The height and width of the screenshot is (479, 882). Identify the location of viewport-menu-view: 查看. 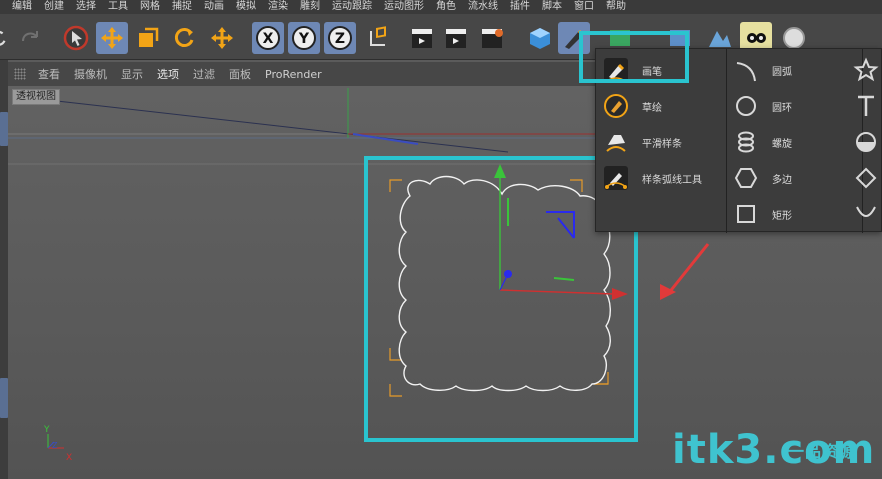
(49, 74).